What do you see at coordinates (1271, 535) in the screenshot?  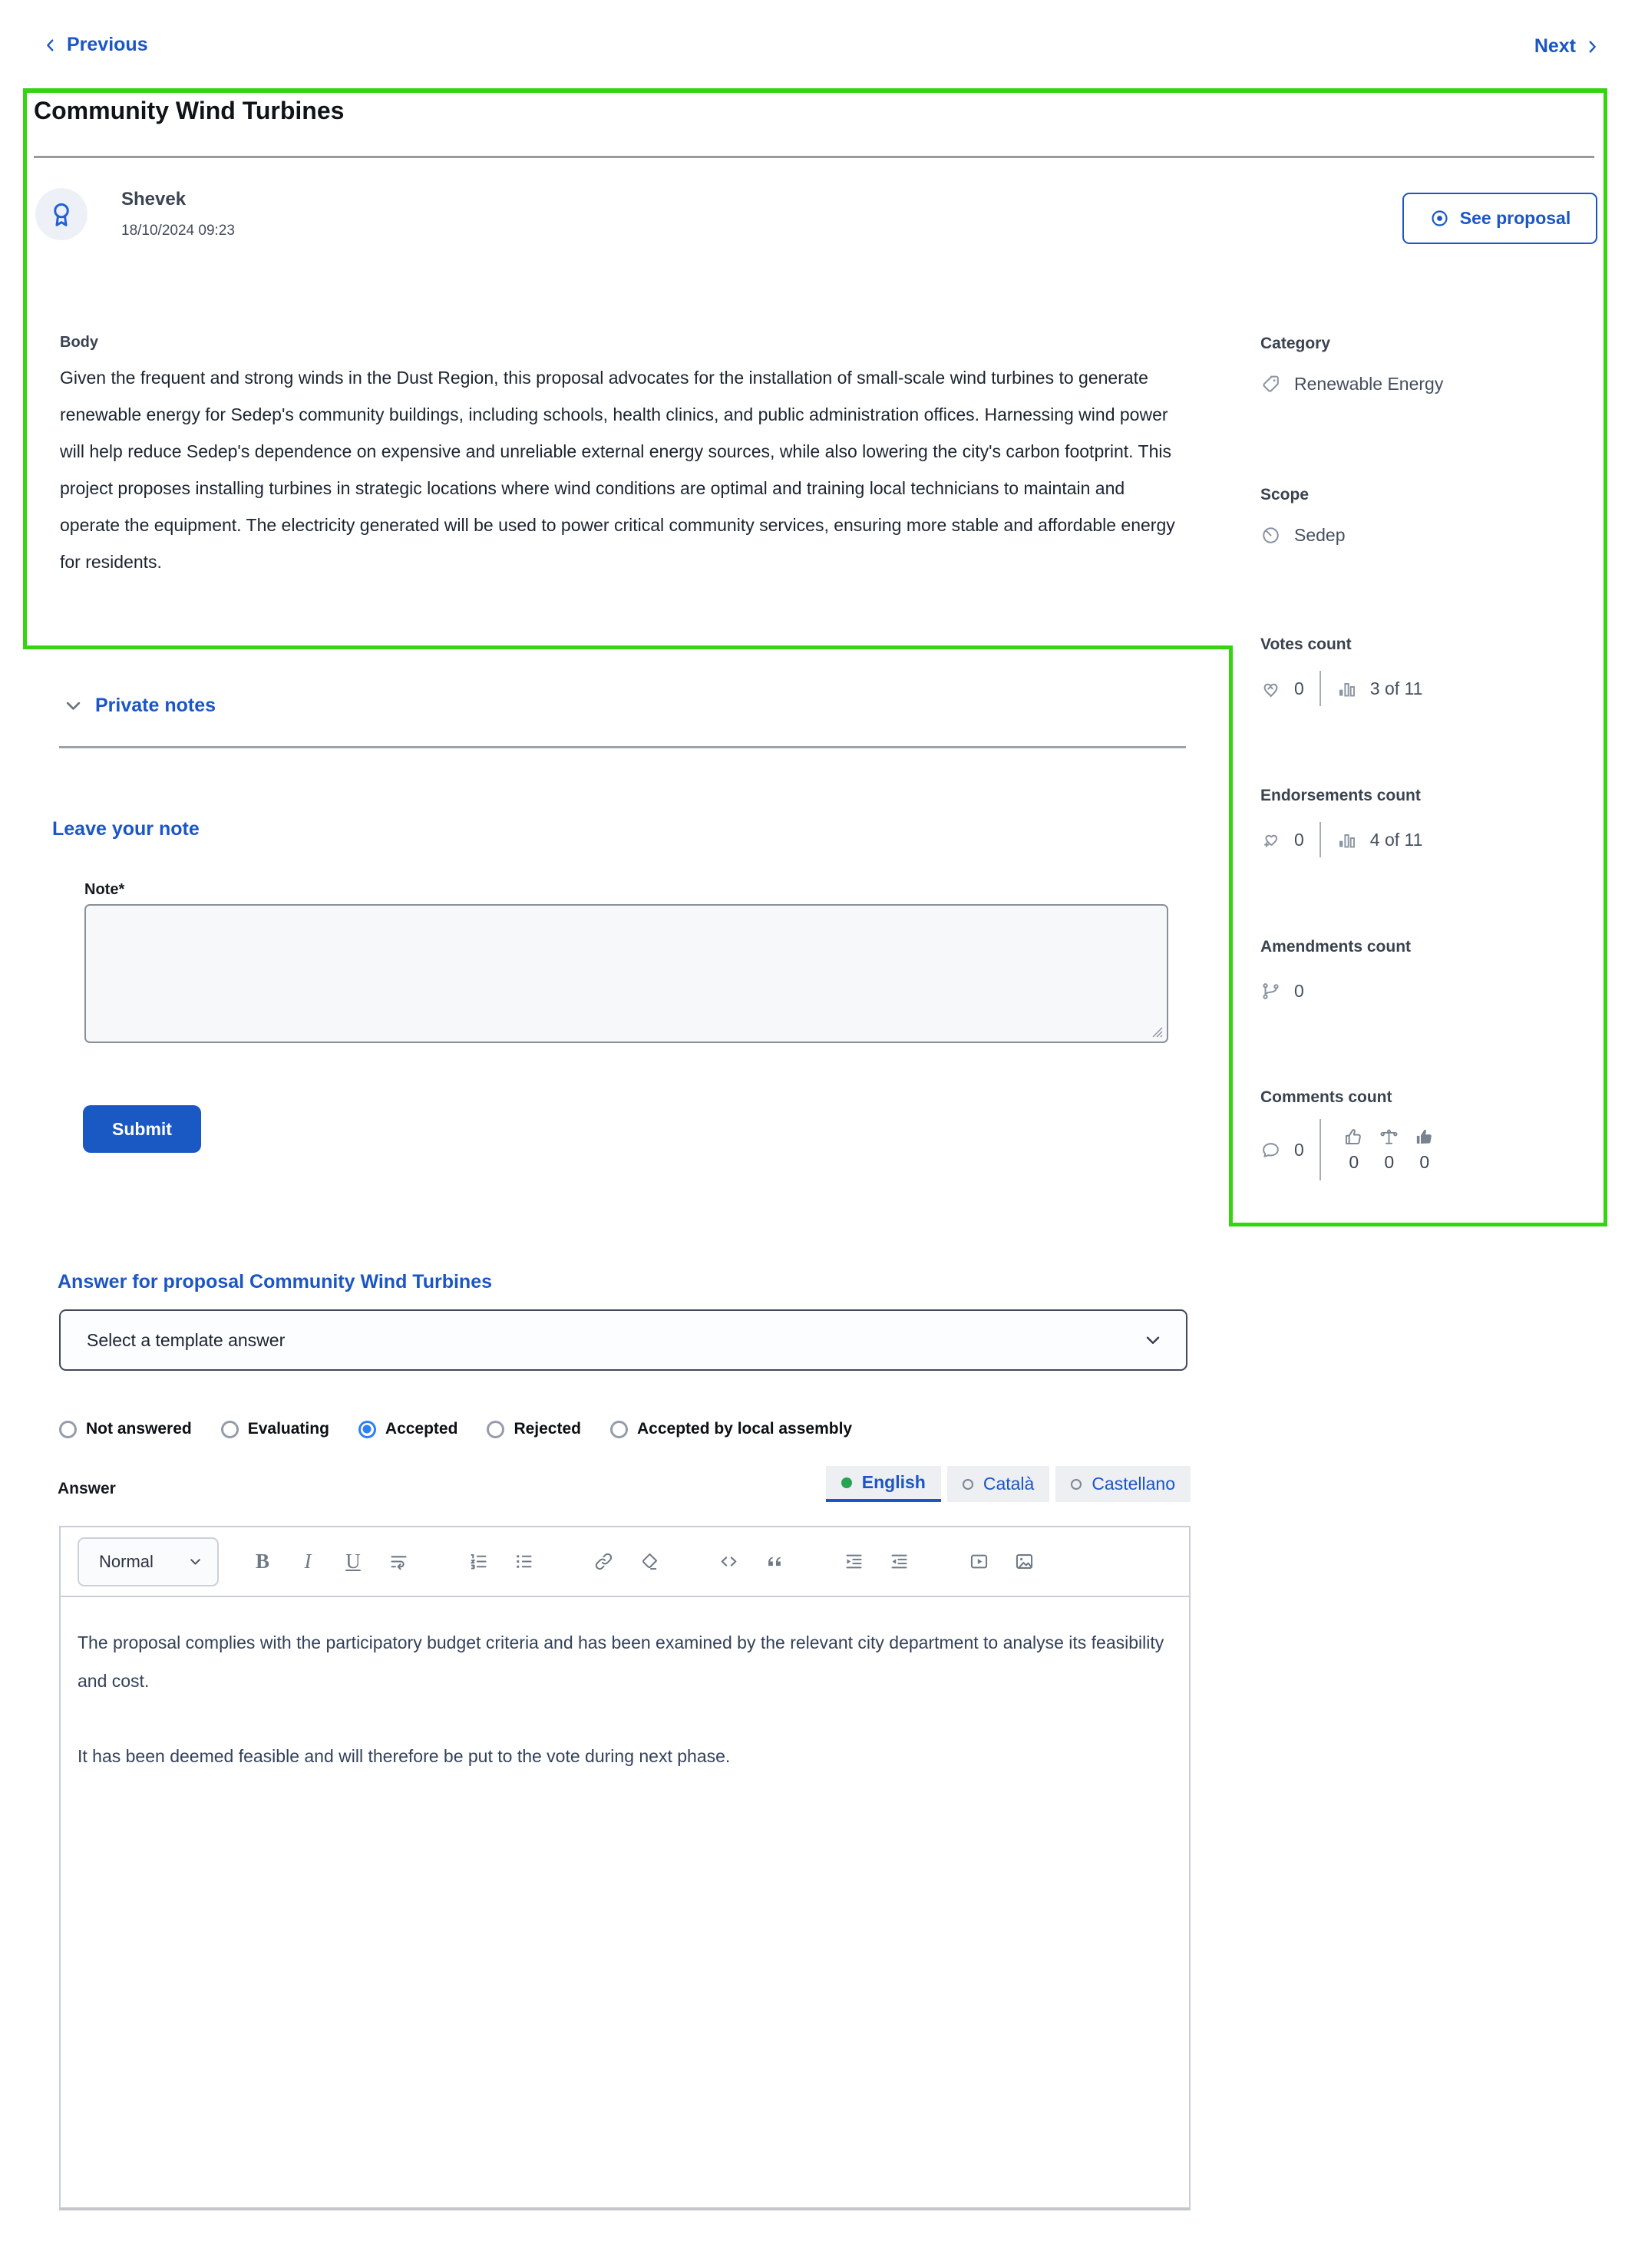 I see `scope-icon` at bounding box center [1271, 535].